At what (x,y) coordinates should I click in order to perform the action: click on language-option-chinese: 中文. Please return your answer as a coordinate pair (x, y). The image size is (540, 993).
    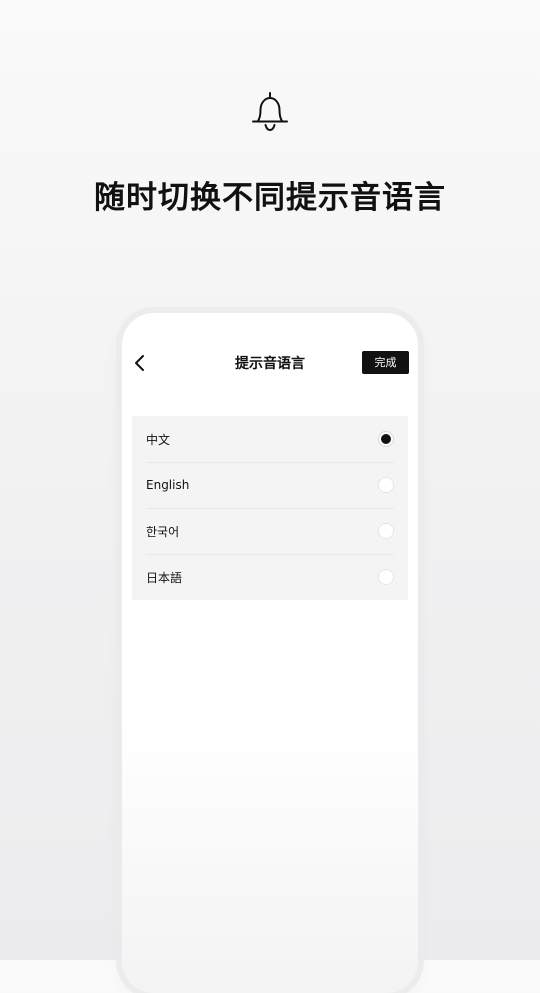
    Looking at the image, I should click on (270, 439).